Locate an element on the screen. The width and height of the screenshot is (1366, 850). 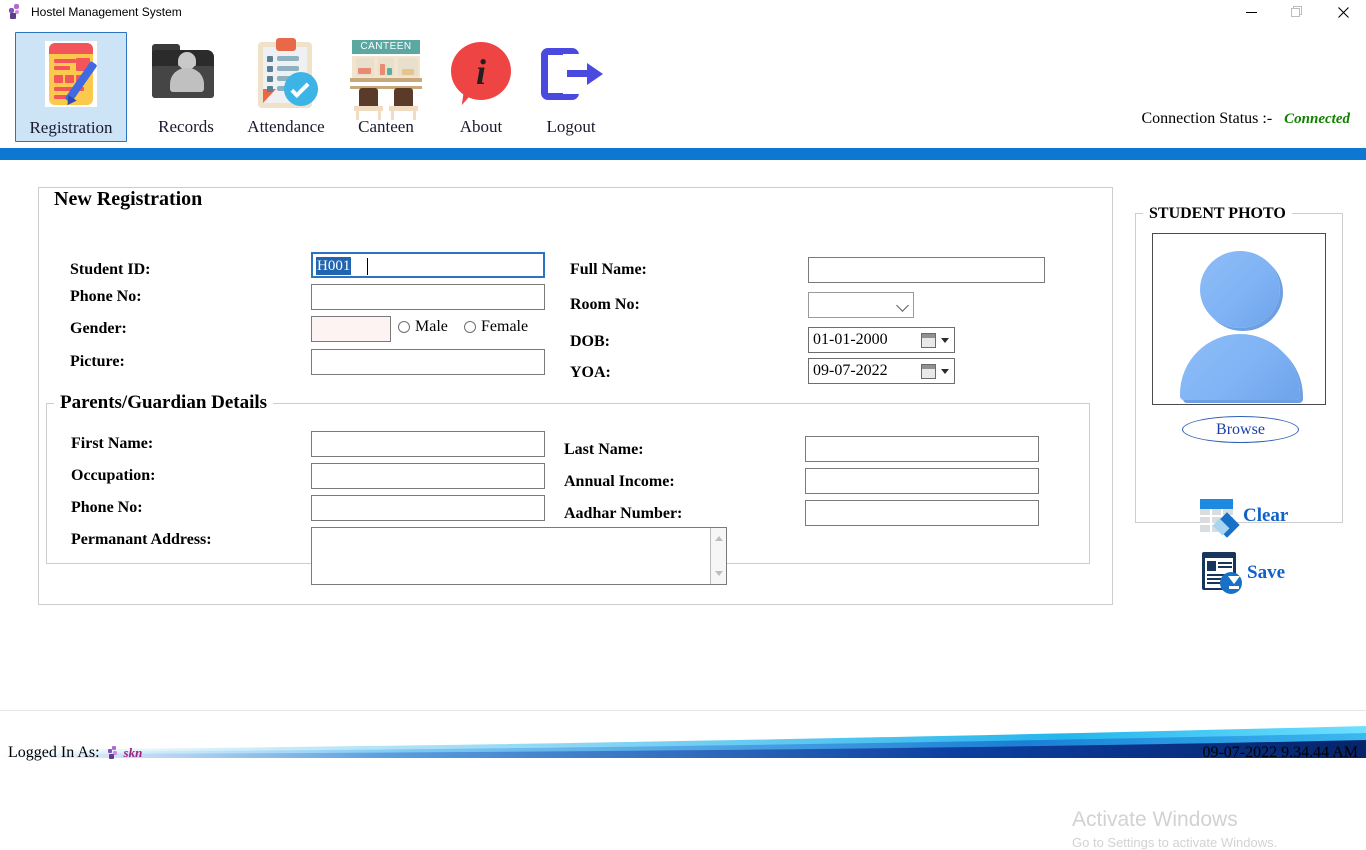
radio-female-button is located at coordinates (470, 327).